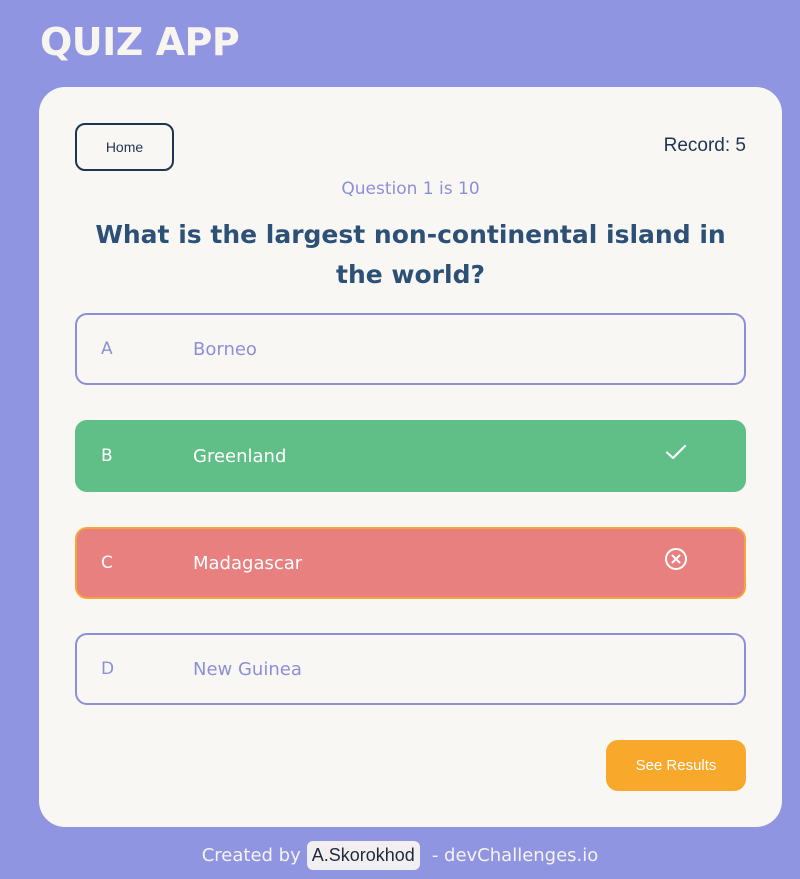 The width and height of the screenshot is (800, 879). What do you see at coordinates (676, 452) in the screenshot?
I see `check-icon` at bounding box center [676, 452].